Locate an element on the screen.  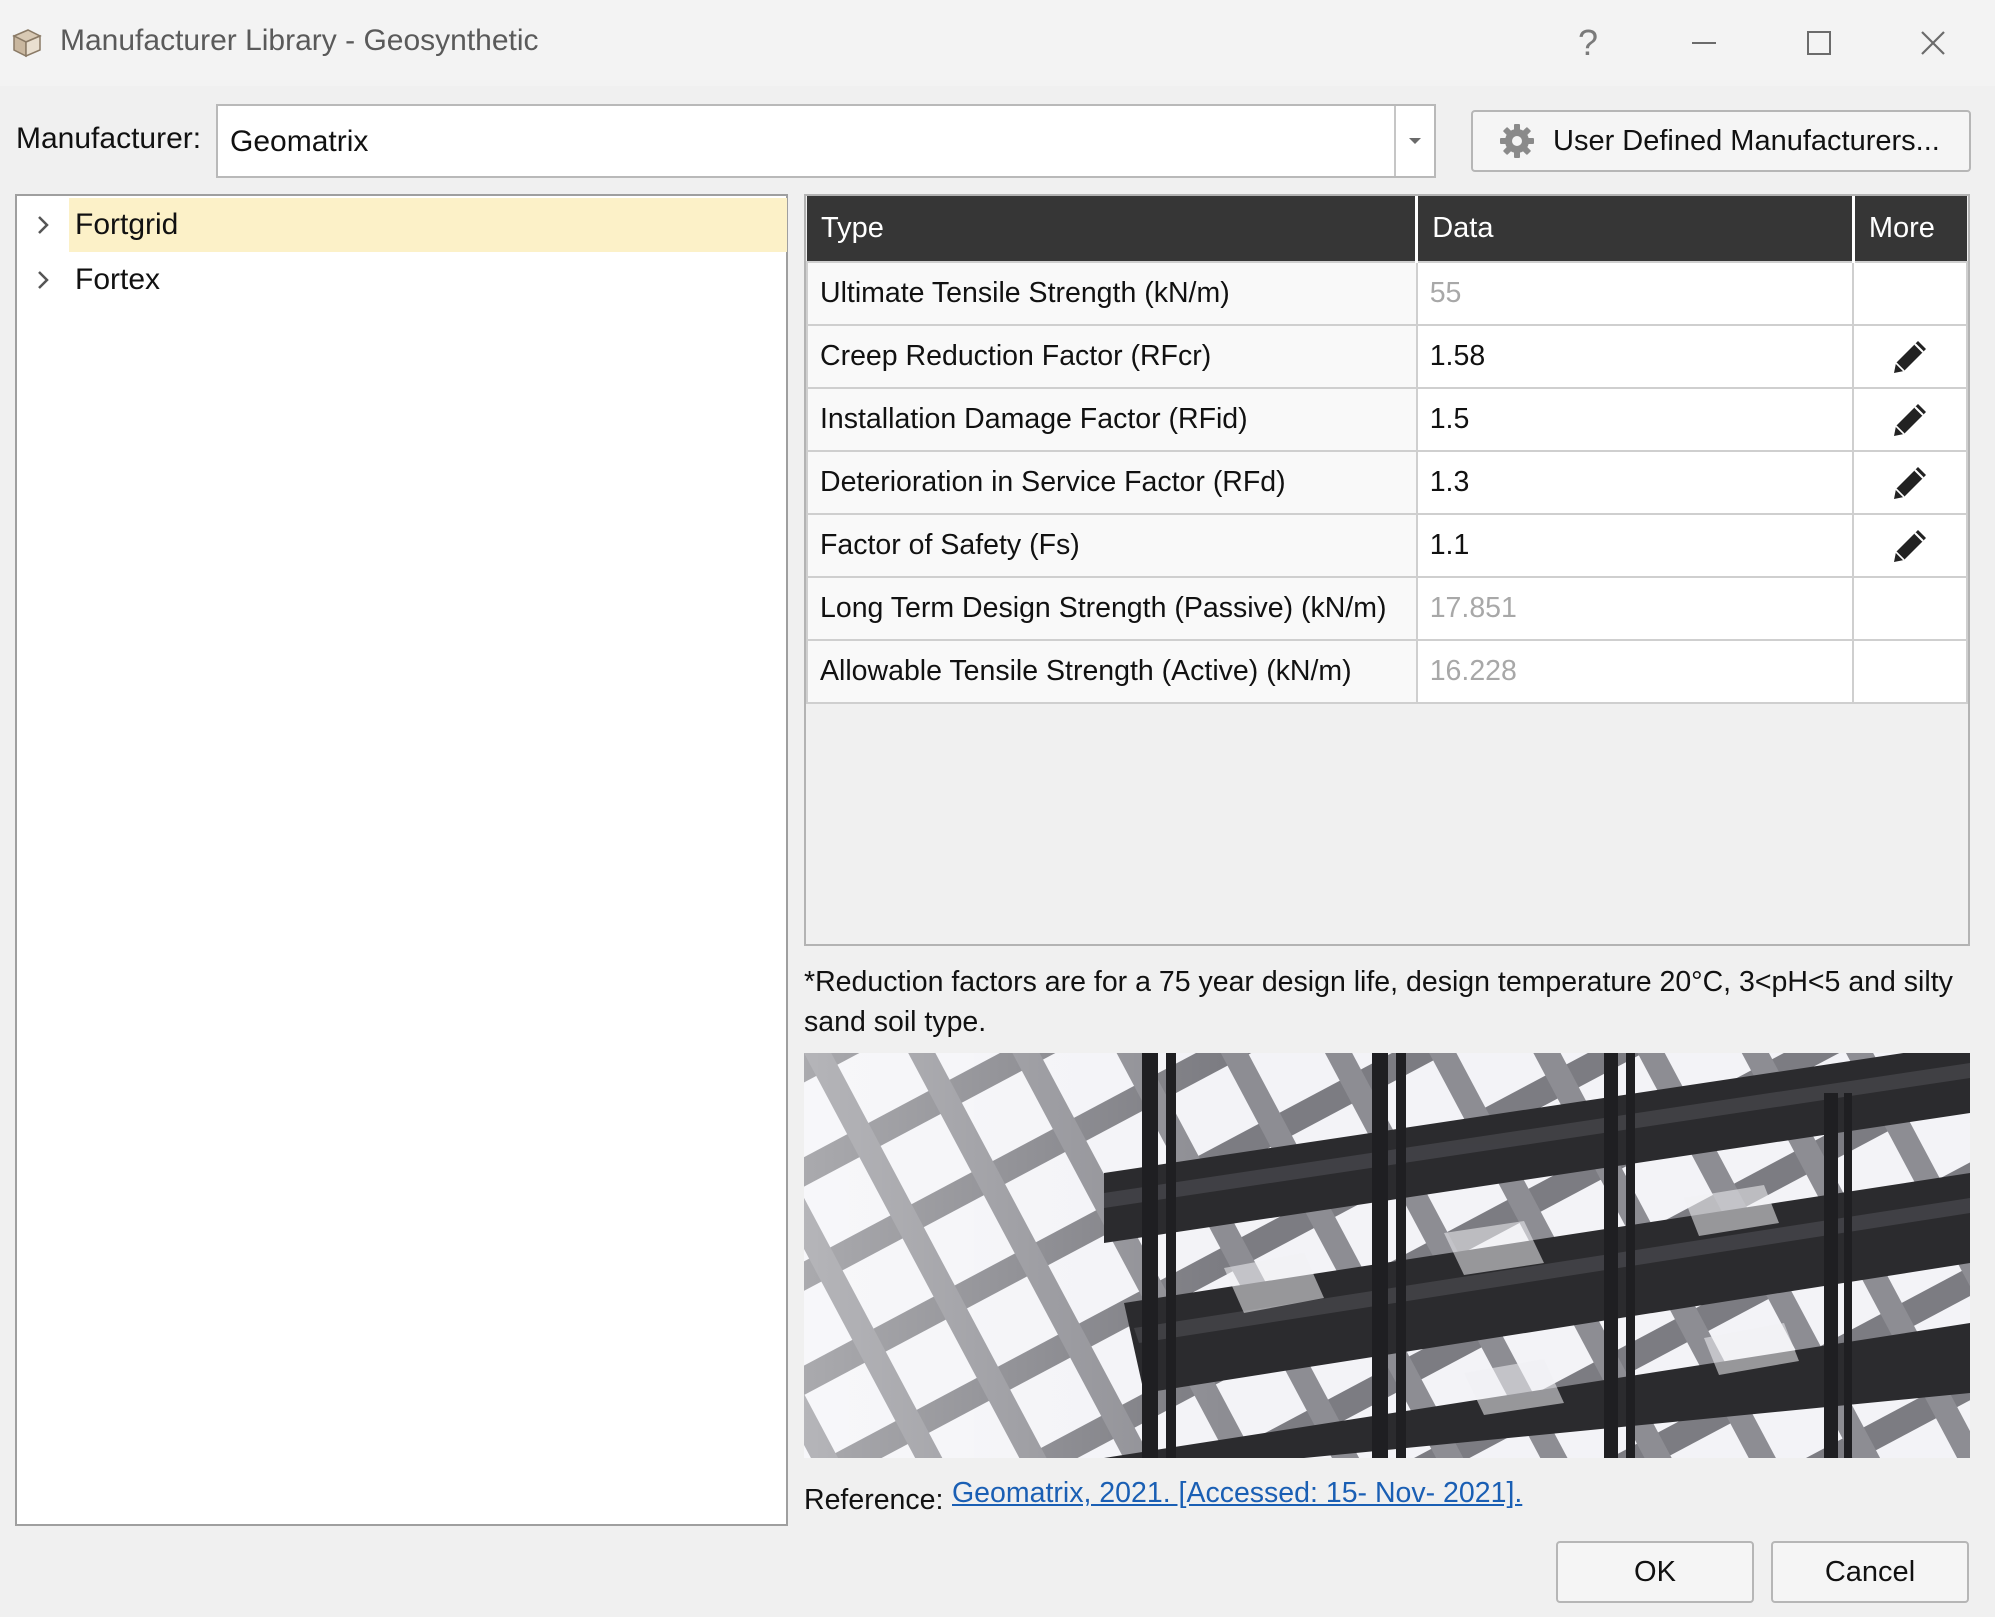
product-image is located at coordinates (1387, 1255).